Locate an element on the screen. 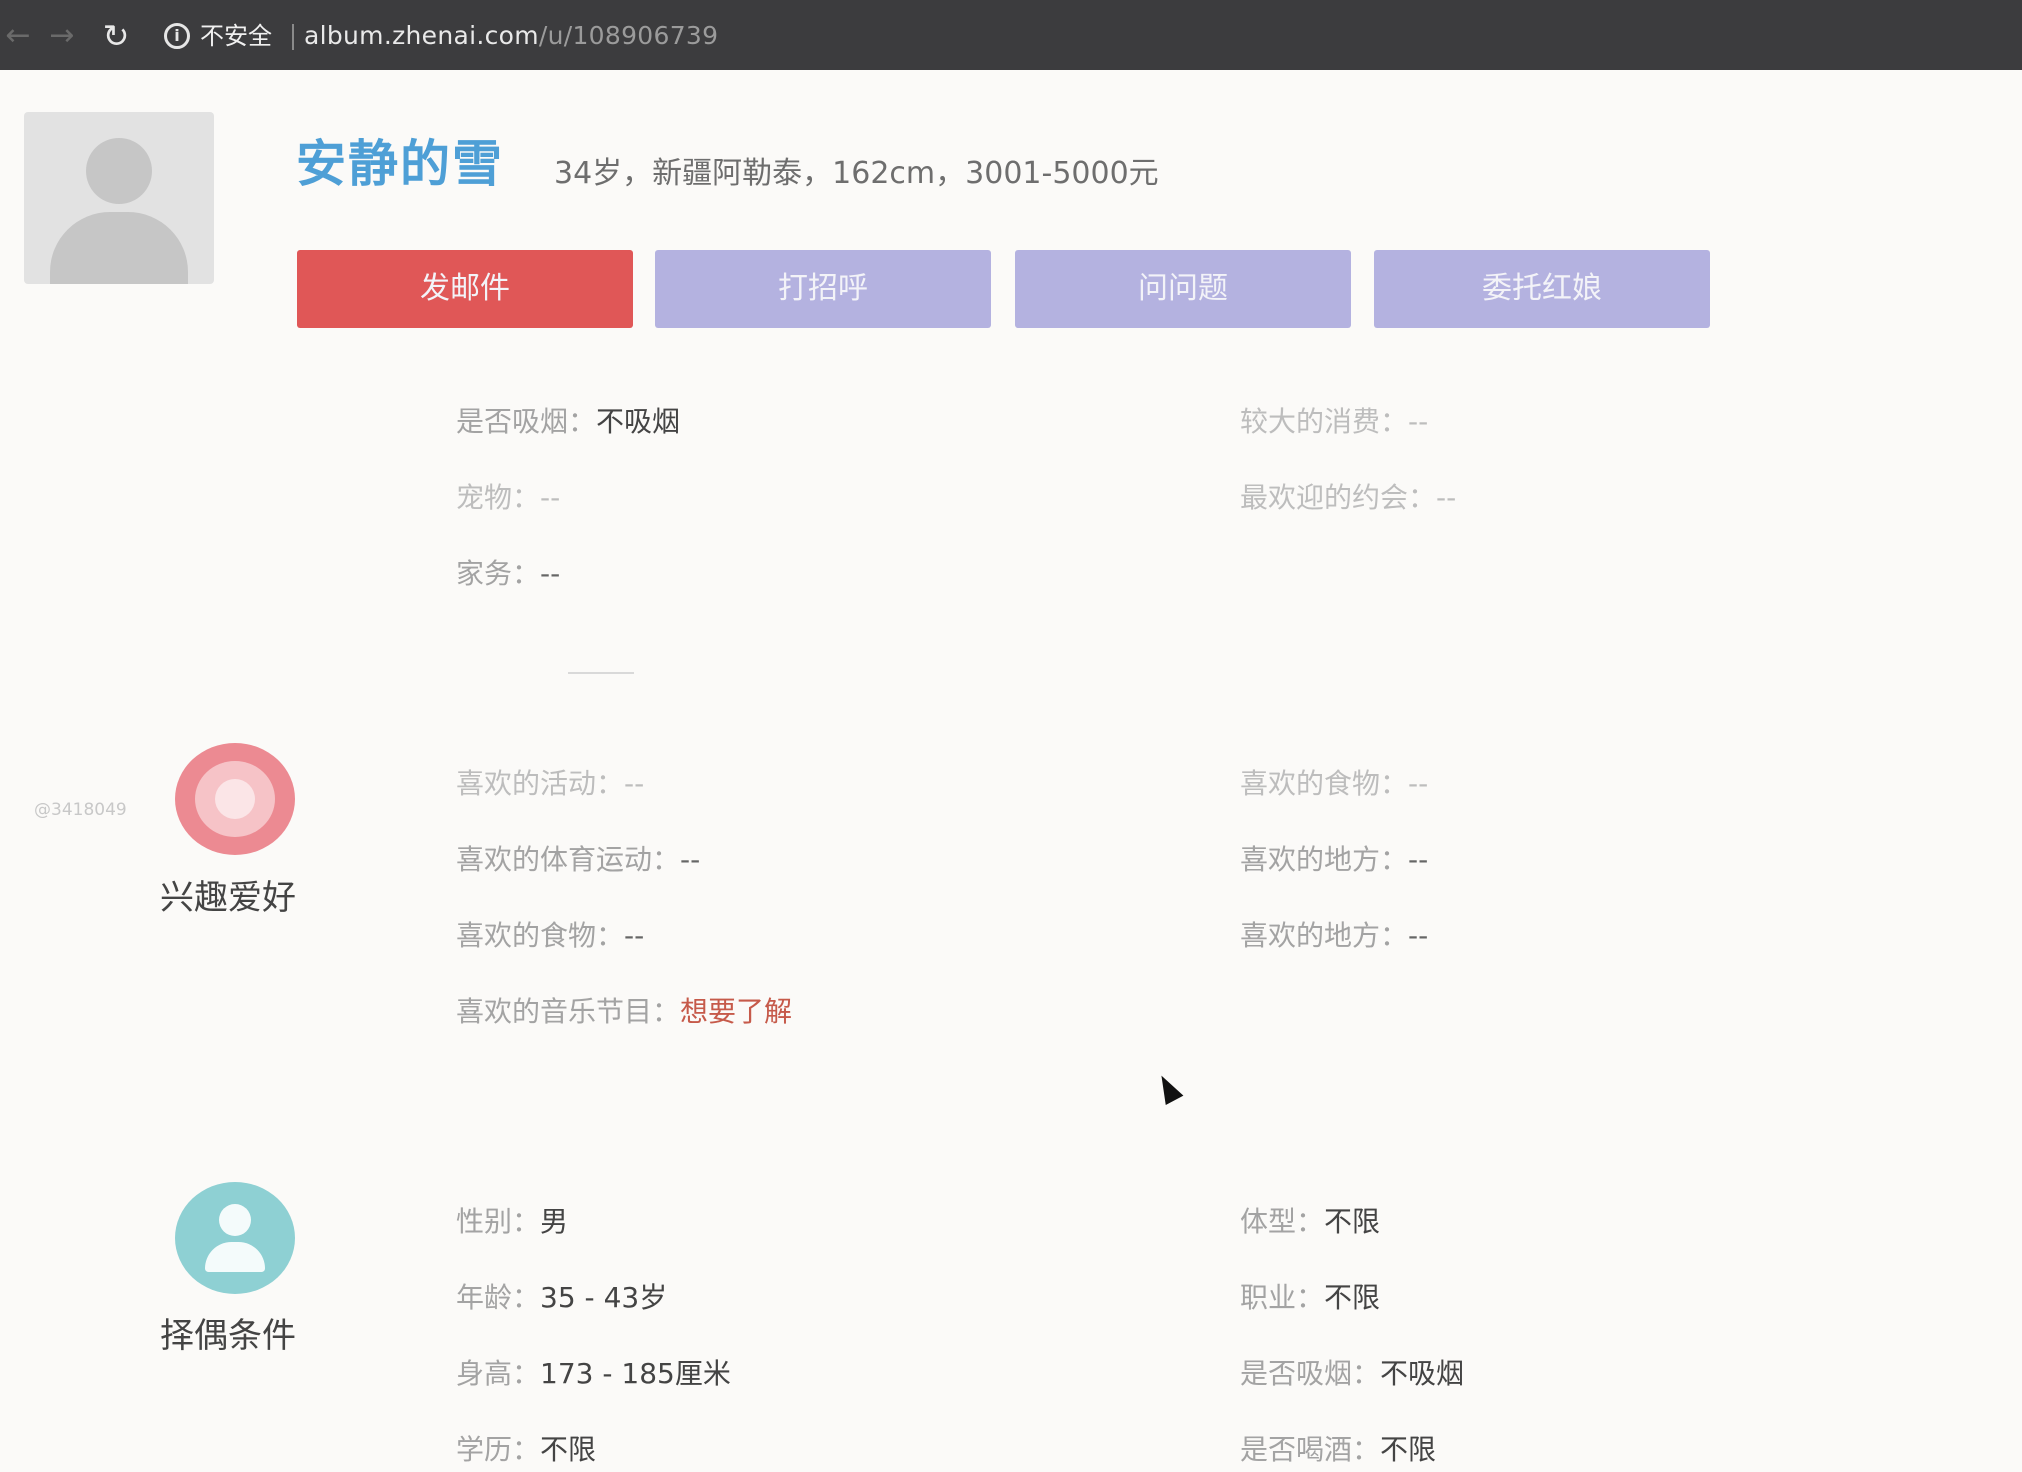 The height and width of the screenshot is (1472, 2022). matchmaker-button: 委托红娘 is located at coordinates (1542, 289).